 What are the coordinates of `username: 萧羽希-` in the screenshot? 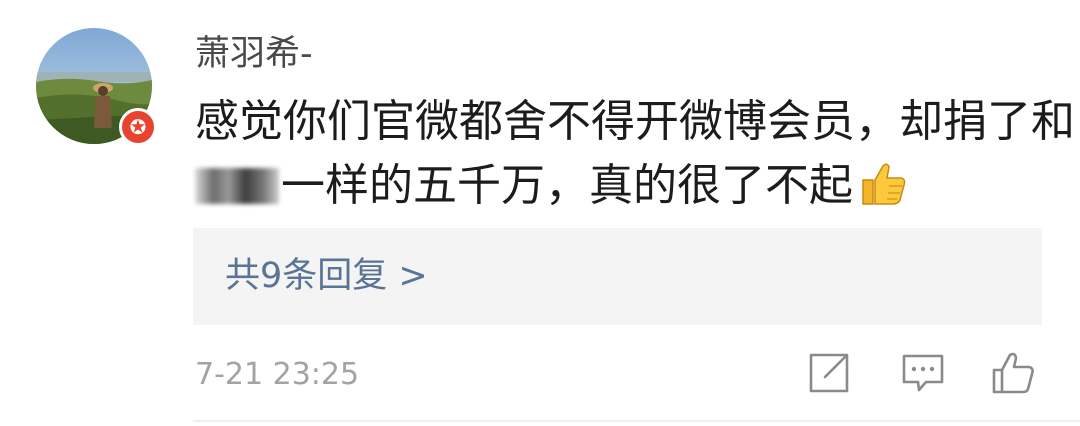 It's located at (254, 54).